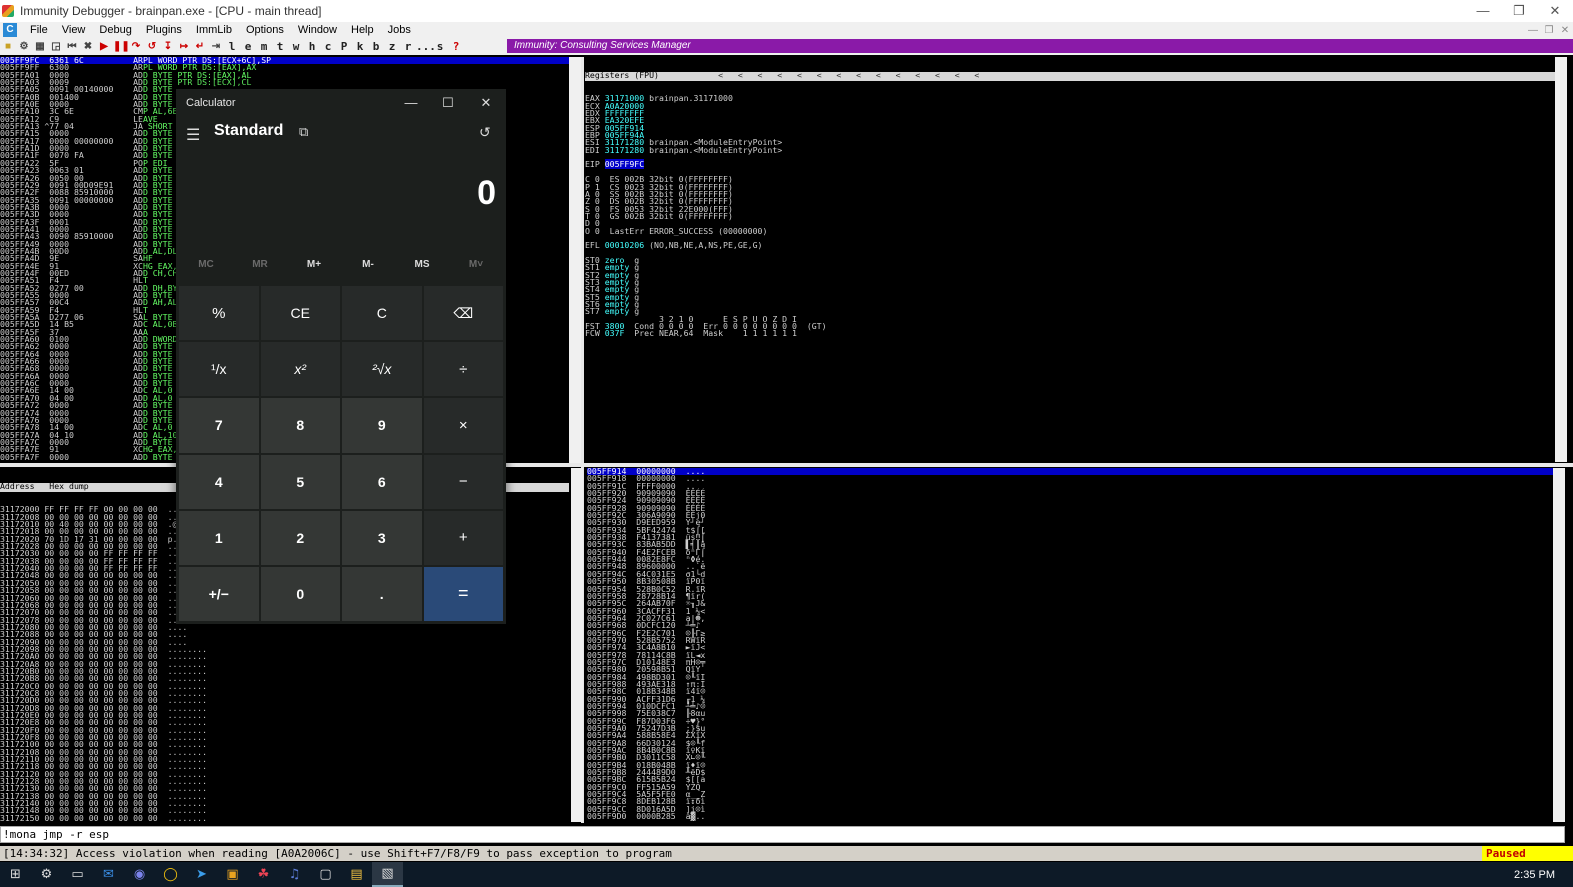 The height and width of the screenshot is (887, 1573). I want to click on paint-icon: ☘, so click(263, 874).